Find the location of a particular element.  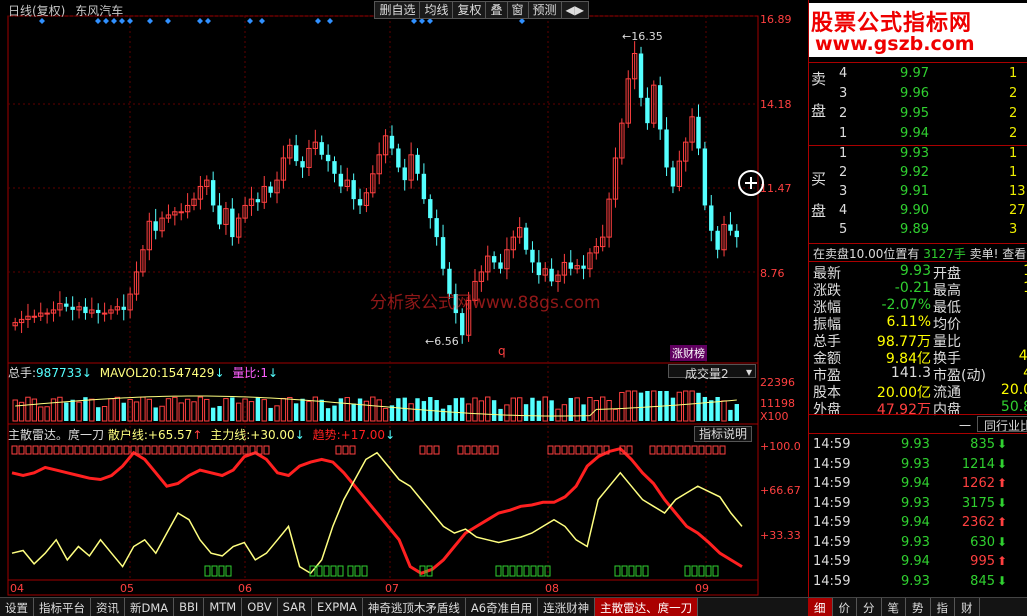

remove-watchlist-button: 删自选 is located at coordinates (397, 10).